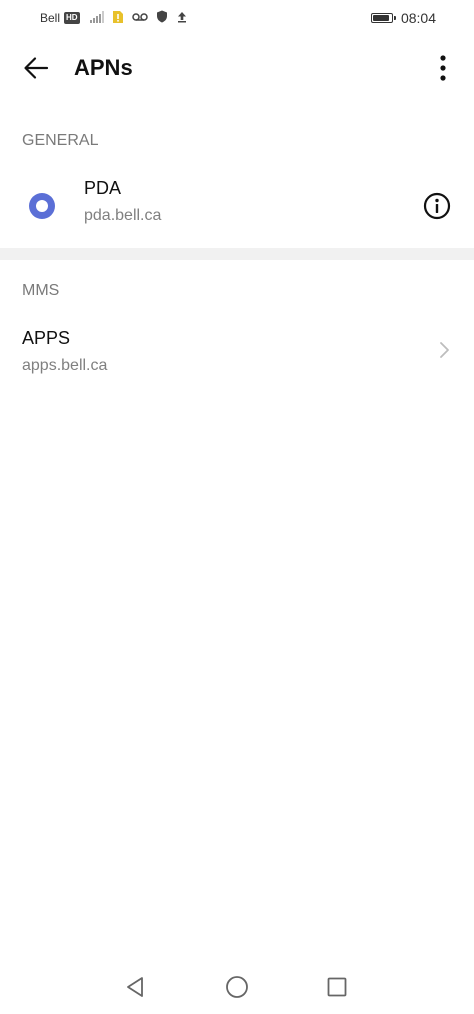 The image size is (474, 1014). I want to click on clock: 08:04, so click(418, 18).